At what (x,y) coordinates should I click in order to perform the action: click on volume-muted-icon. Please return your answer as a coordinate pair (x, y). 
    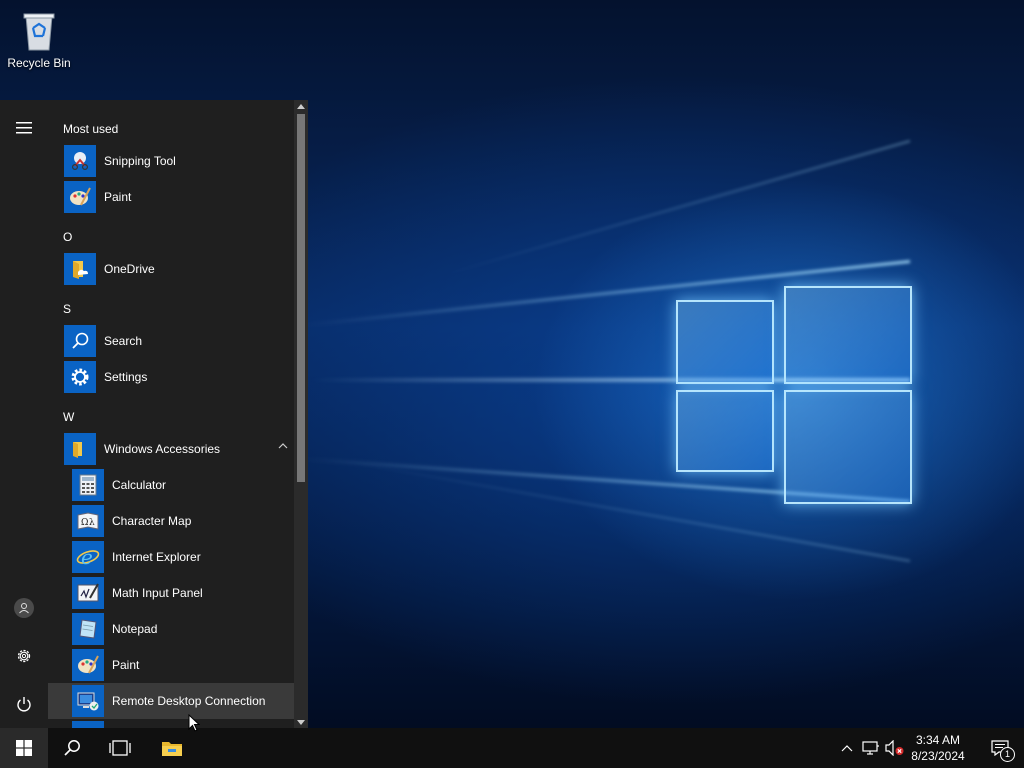
    Looking at the image, I should click on (894, 748).